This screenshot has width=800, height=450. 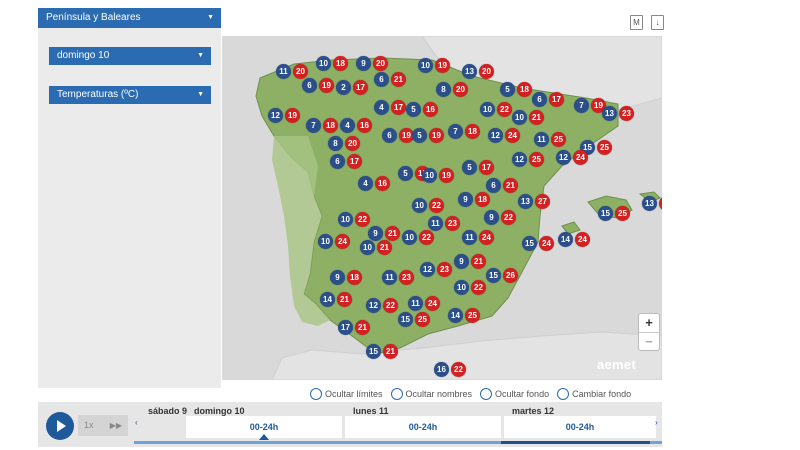 I want to click on zoom-in-button: +, so click(x=649, y=323).